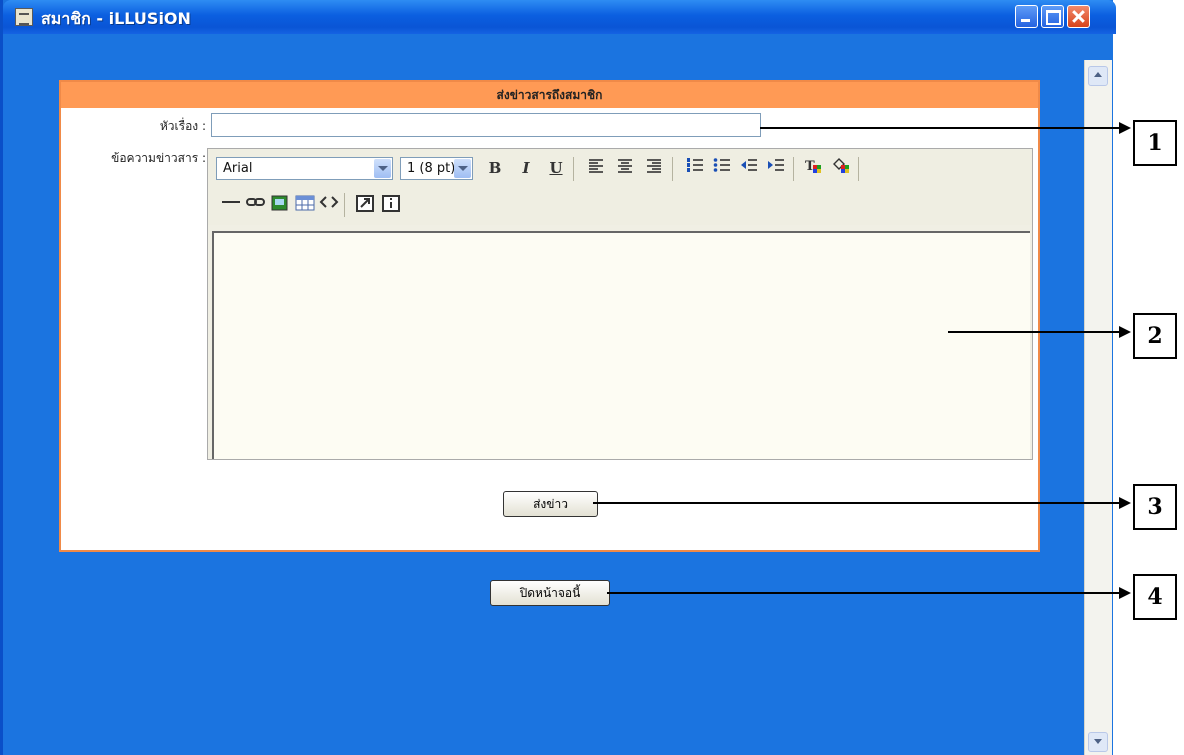 This screenshot has height=755, width=1184. I want to click on scroll-down-icon, so click(1098, 742).